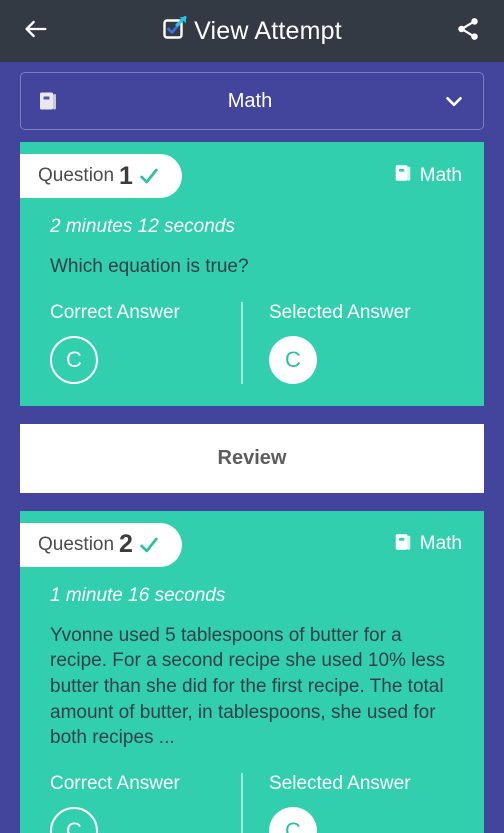 This screenshot has height=833, width=504. What do you see at coordinates (252, 171) in the screenshot?
I see `question-card-header: Question 1 Math` at bounding box center [252, 171].